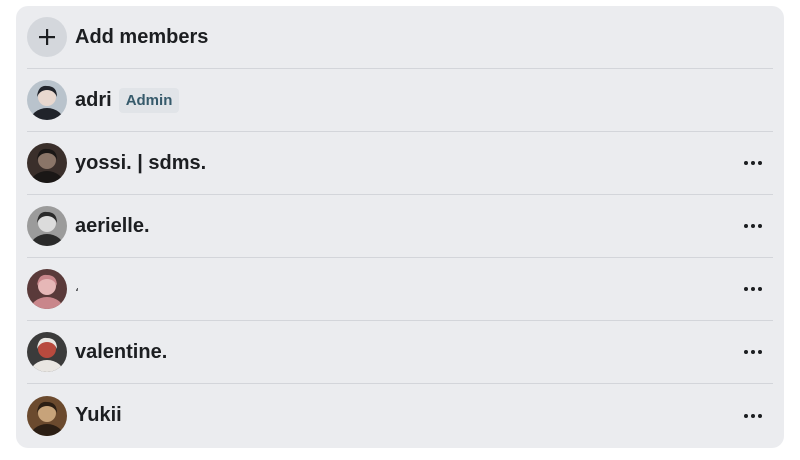 Image resolution: width=800 pixels, height=460 pixels. I want to click on member-row: valentine., so click(400, 352).